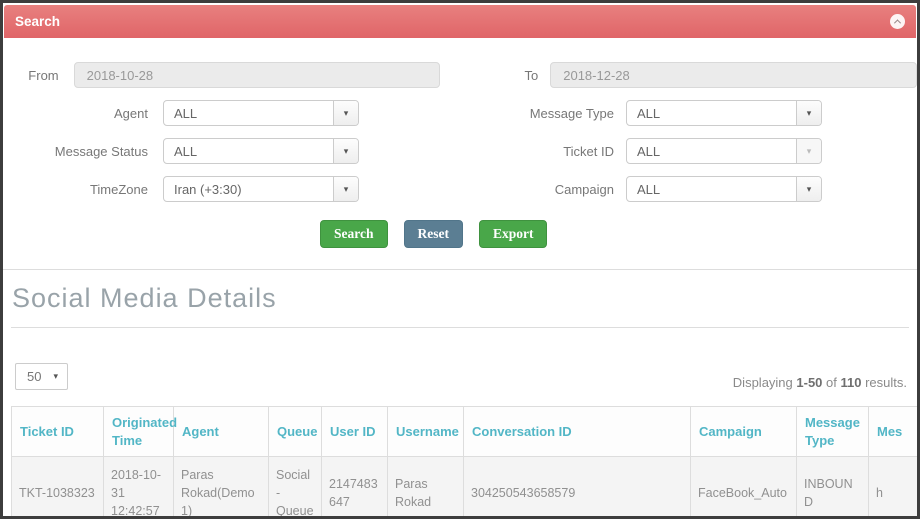 The image size is (920, 519). Describe the element at coordinates (588, 151) in the screenshot. I see `ticket-id-label: Ticket ID` at that location.